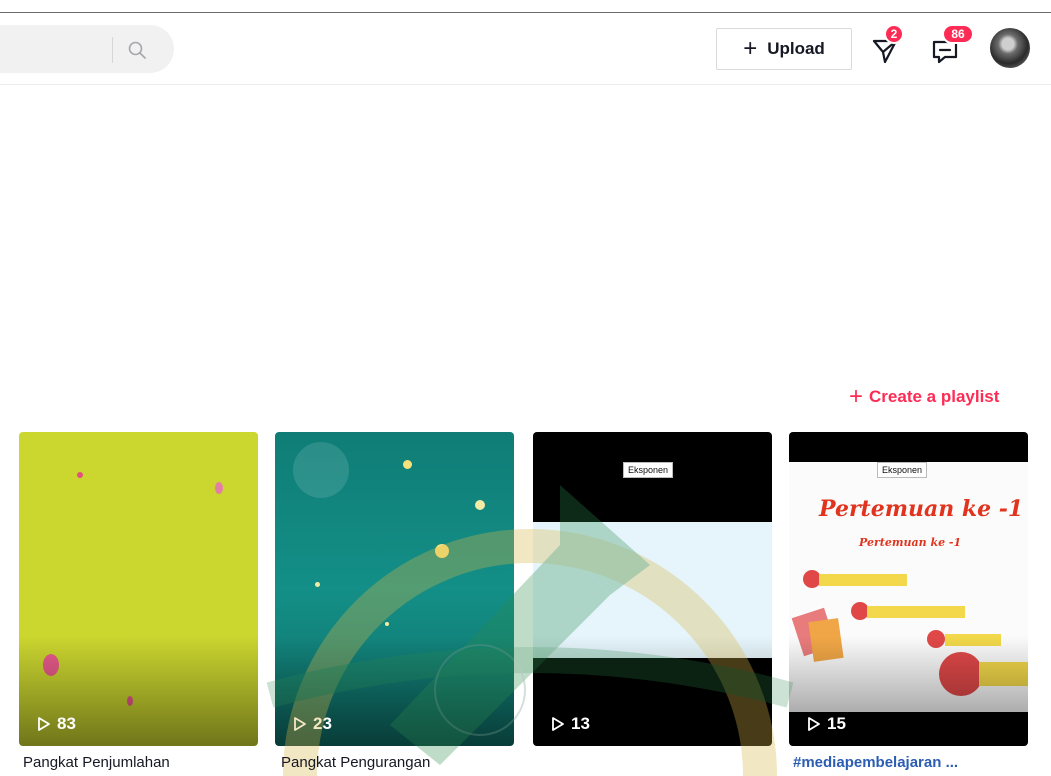  I want to click on create-playlist-label: Create a playlist, so click(934, 396).